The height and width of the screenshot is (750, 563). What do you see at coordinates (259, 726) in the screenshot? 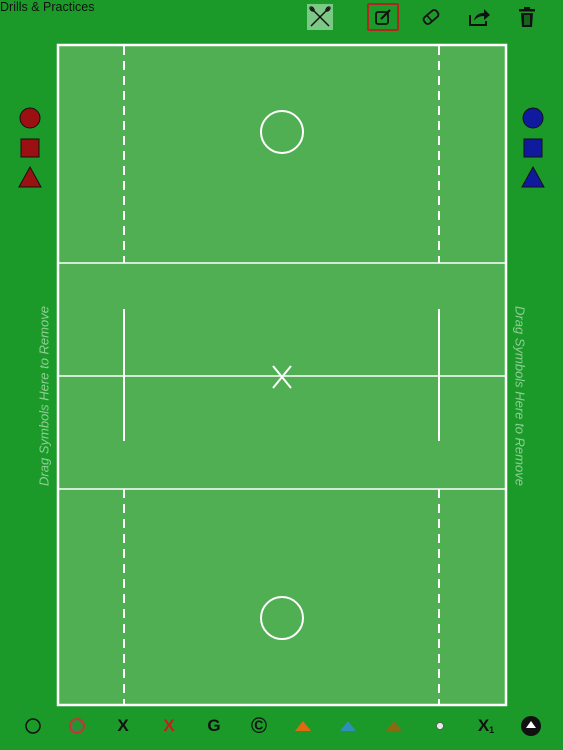
I see `coach-symbol: ©` at bounding box center [259, 726].